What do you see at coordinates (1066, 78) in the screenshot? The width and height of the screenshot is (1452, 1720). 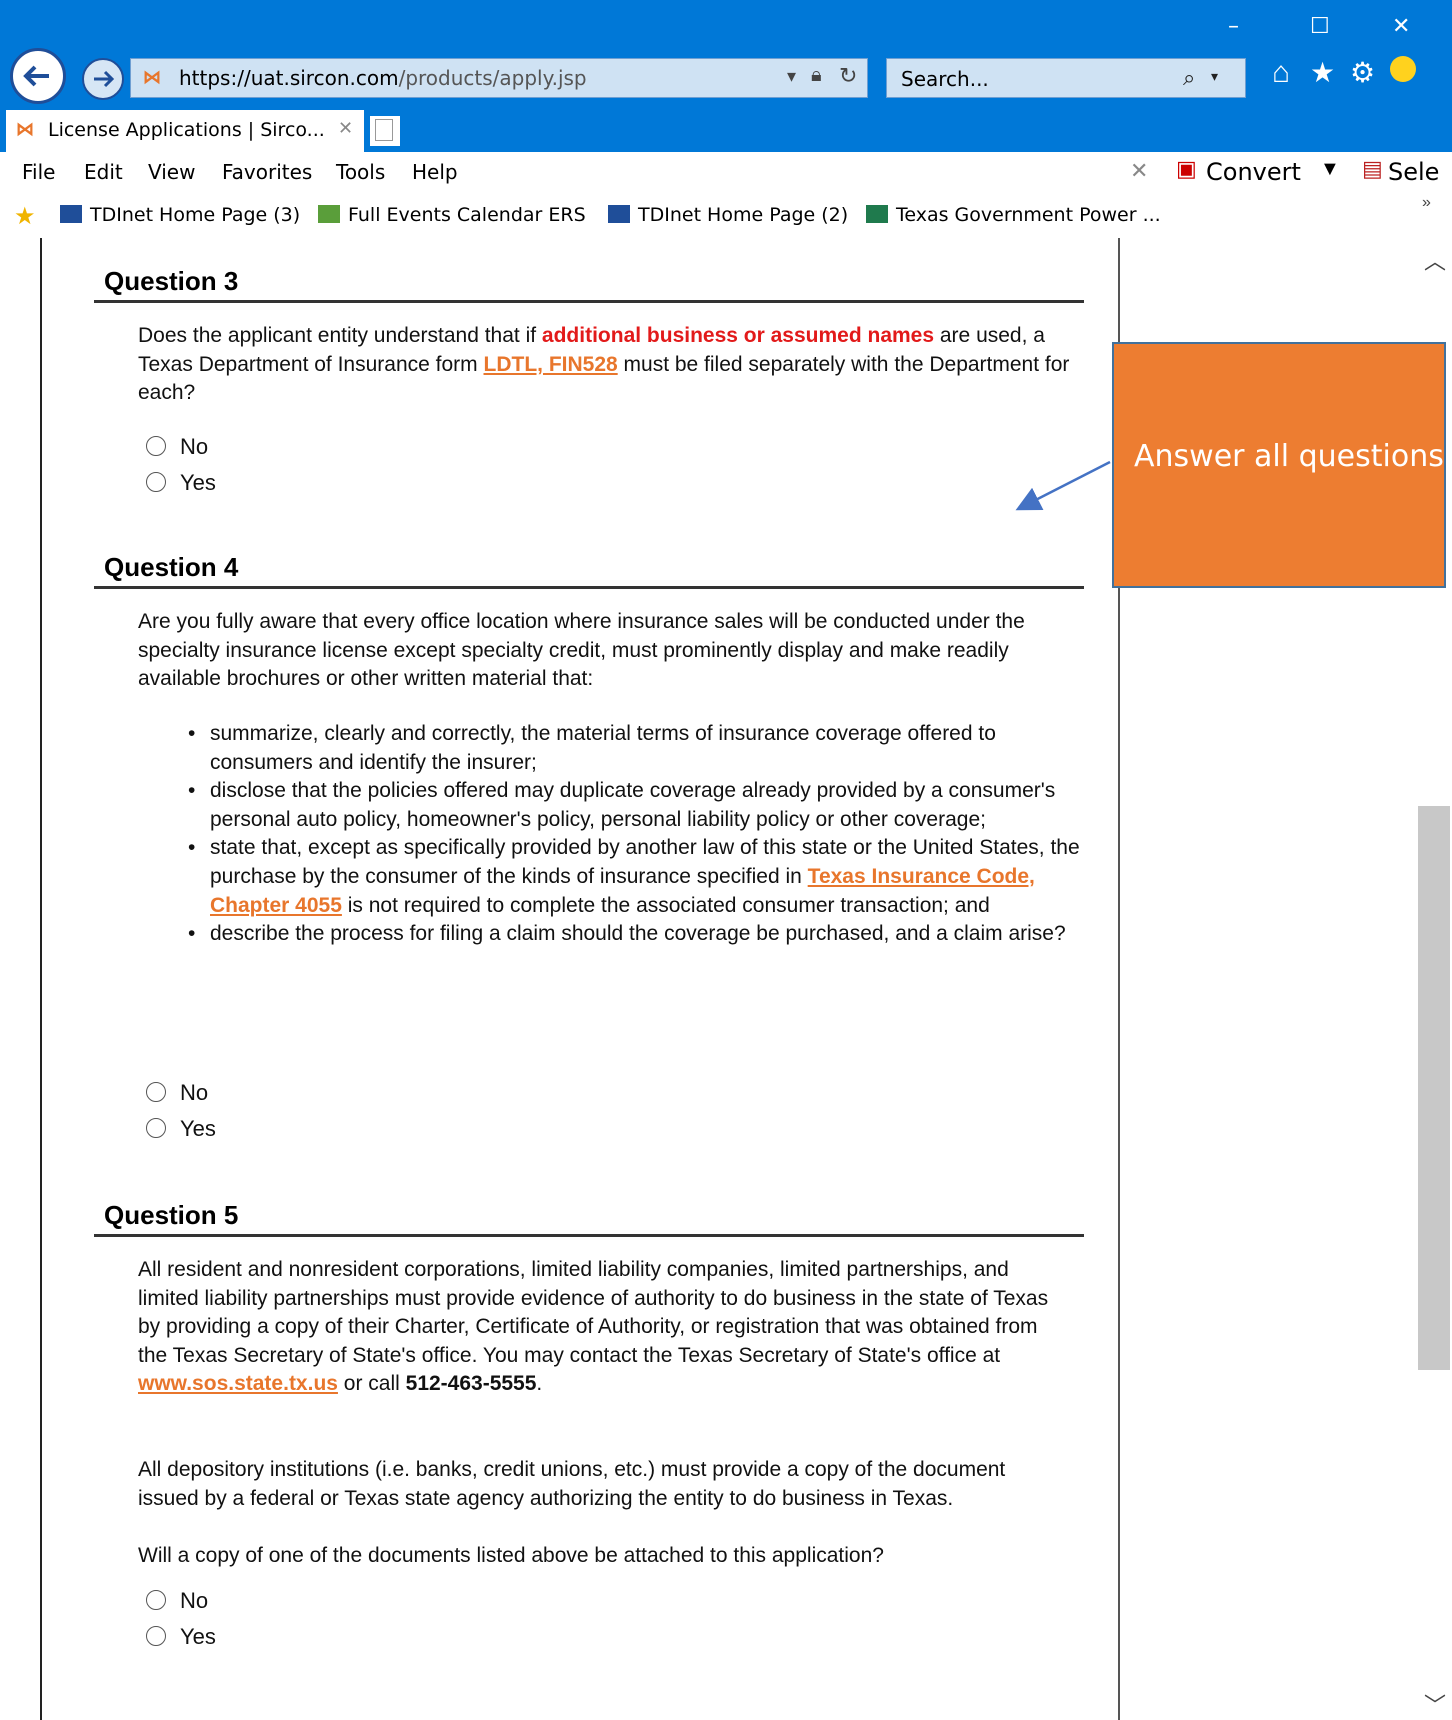 I see `search-field: Search... ⌕ ▾` at bounding box center [1066, 78].